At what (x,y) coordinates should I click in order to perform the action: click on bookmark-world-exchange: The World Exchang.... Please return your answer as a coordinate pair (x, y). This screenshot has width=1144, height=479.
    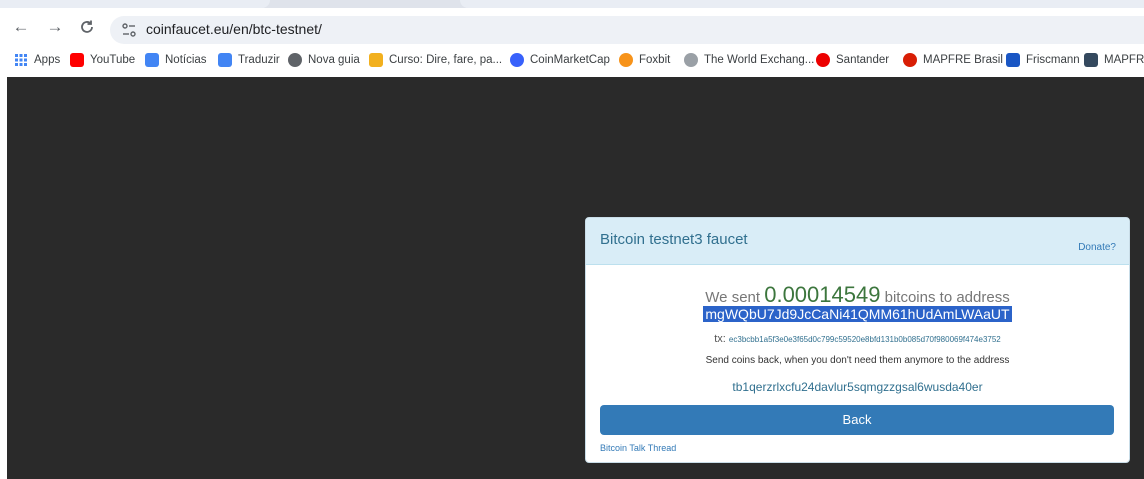
    Looking at the image, I should click on (749, 60).